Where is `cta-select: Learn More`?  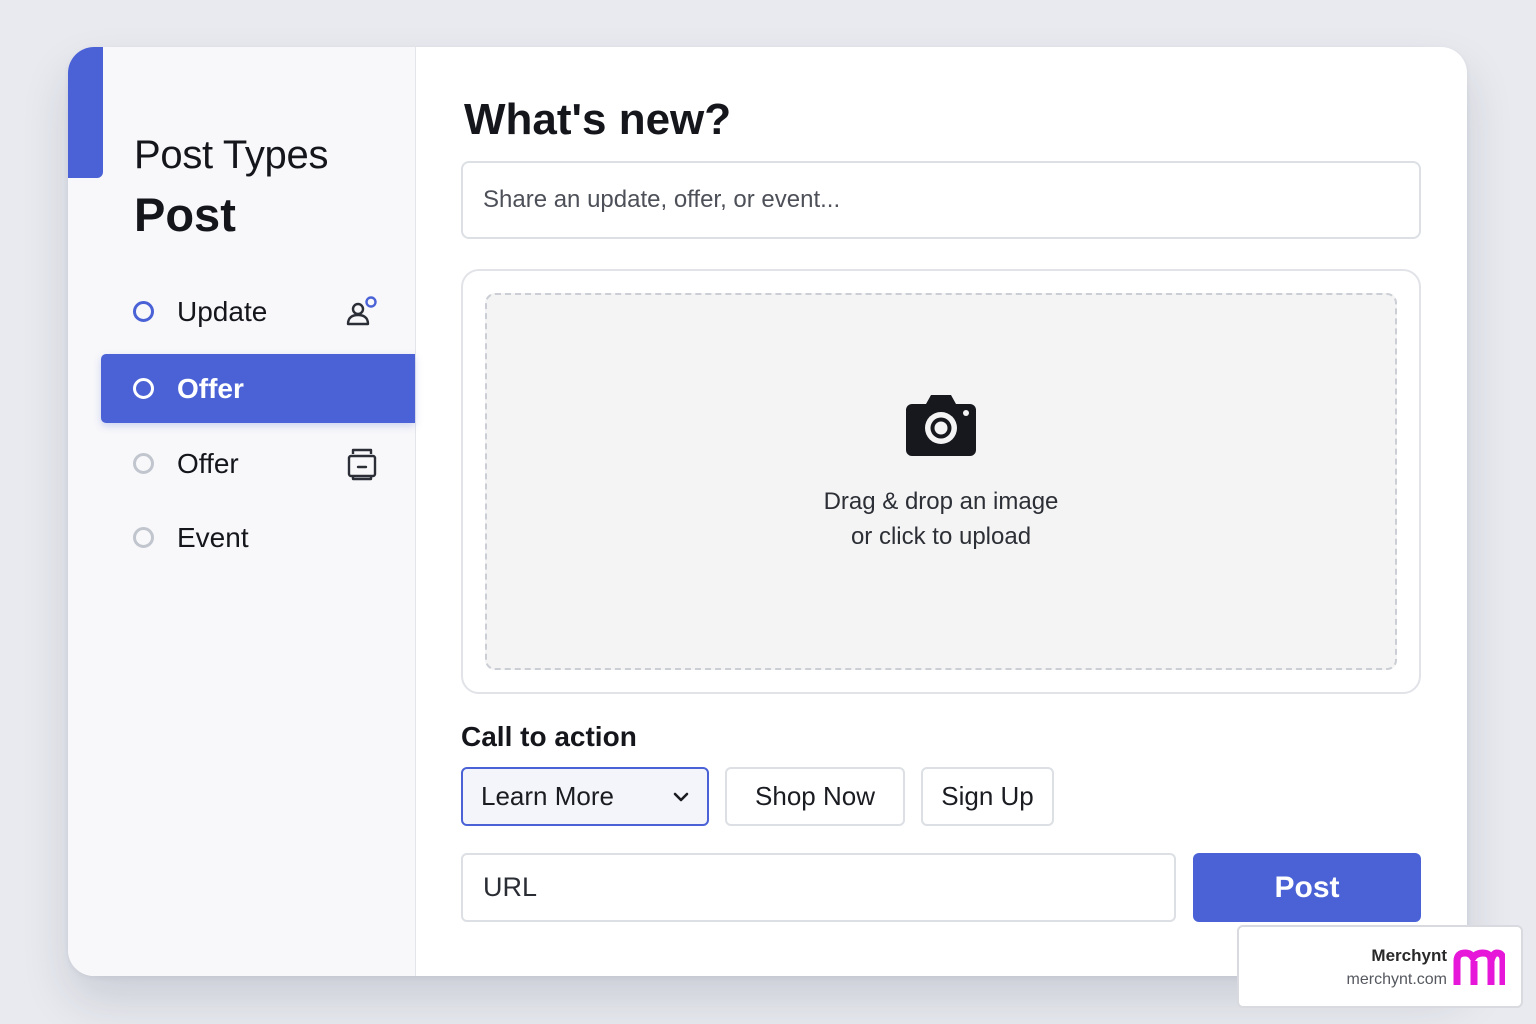
cta-select: Learn More is located at coordinates (585, 796).